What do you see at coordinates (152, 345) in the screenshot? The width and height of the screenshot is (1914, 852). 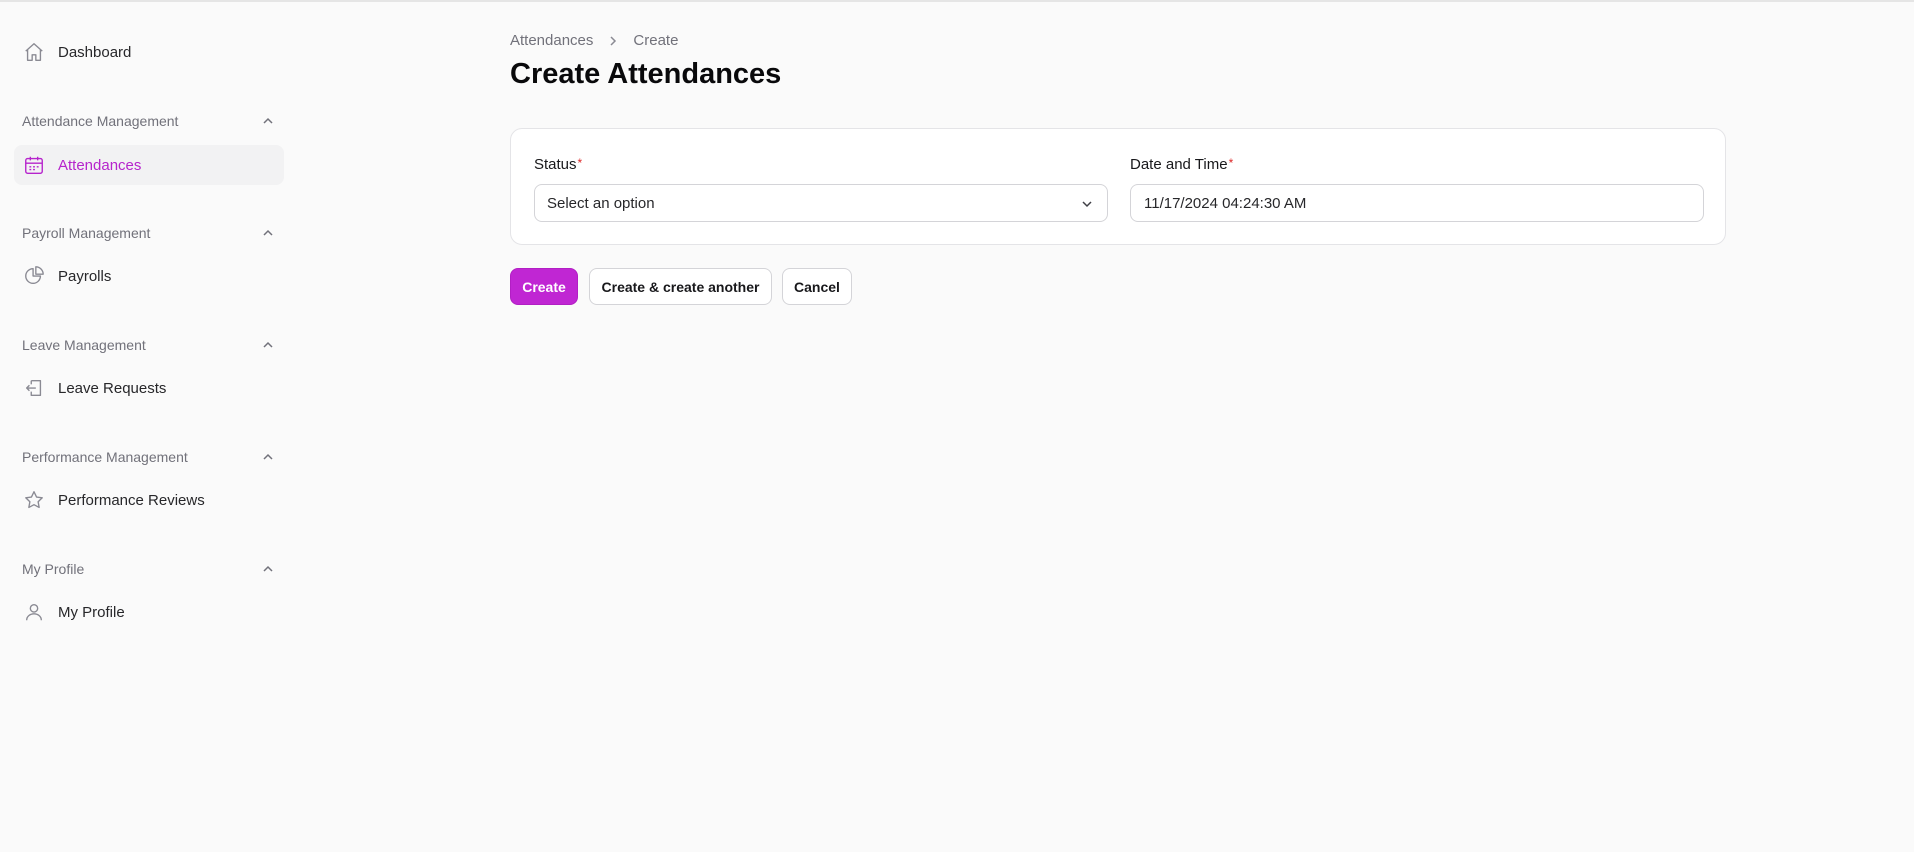 I see `group-leave-management: Leave Management` at bounding box center [152, 345].